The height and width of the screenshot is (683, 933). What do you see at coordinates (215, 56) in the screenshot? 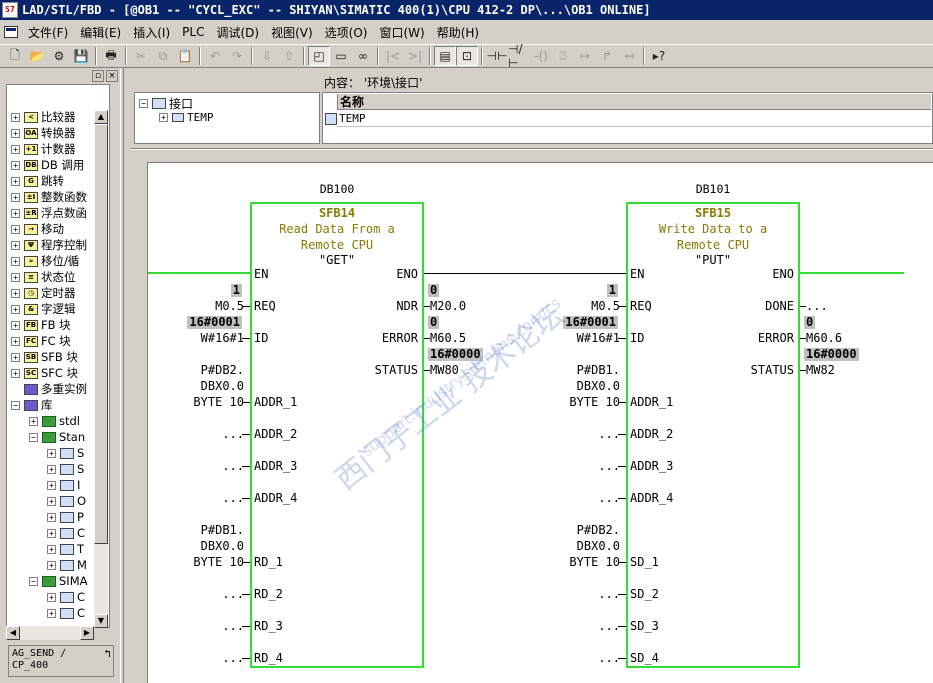
I see `undo-icon: ↶` at bounding box center [215, 56].